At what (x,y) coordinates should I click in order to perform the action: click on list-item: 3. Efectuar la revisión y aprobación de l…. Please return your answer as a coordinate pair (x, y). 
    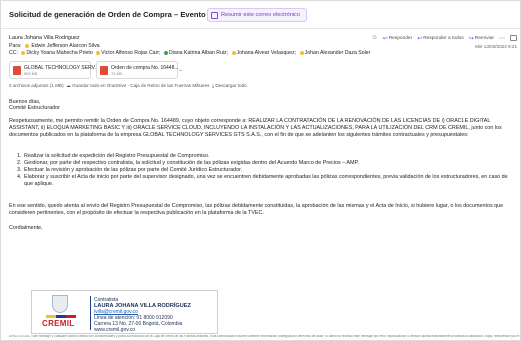
    Looking at the image, I should click on (130, 170).